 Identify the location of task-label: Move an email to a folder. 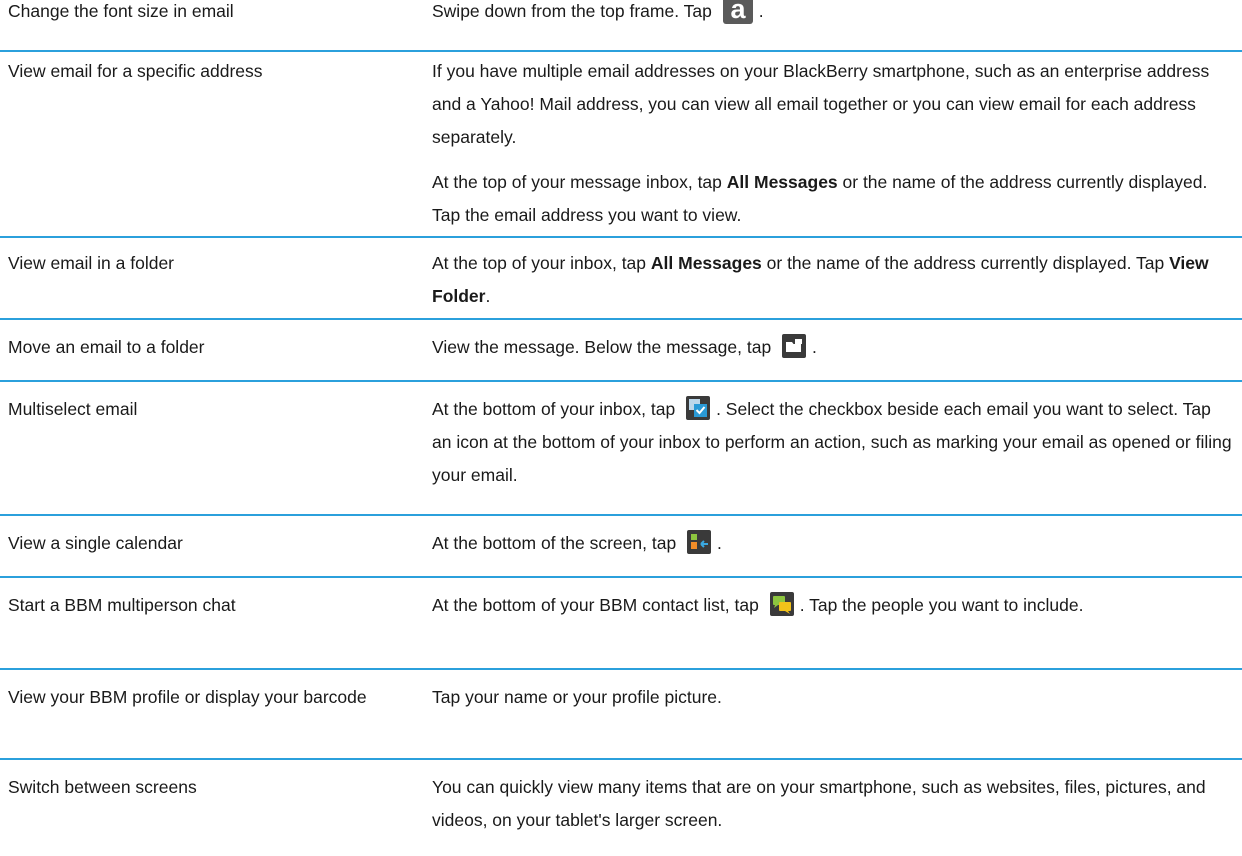
(106, 347).